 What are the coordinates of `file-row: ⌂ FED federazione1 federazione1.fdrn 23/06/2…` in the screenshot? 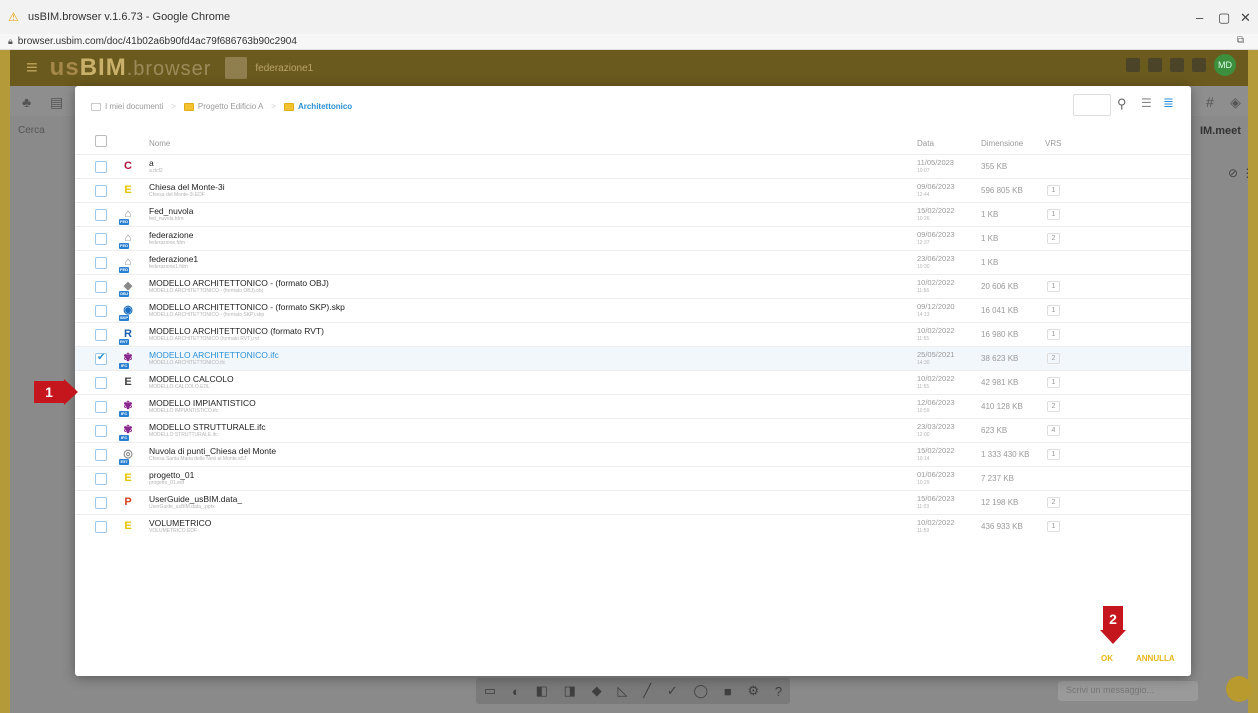 It's located at (633, 262).